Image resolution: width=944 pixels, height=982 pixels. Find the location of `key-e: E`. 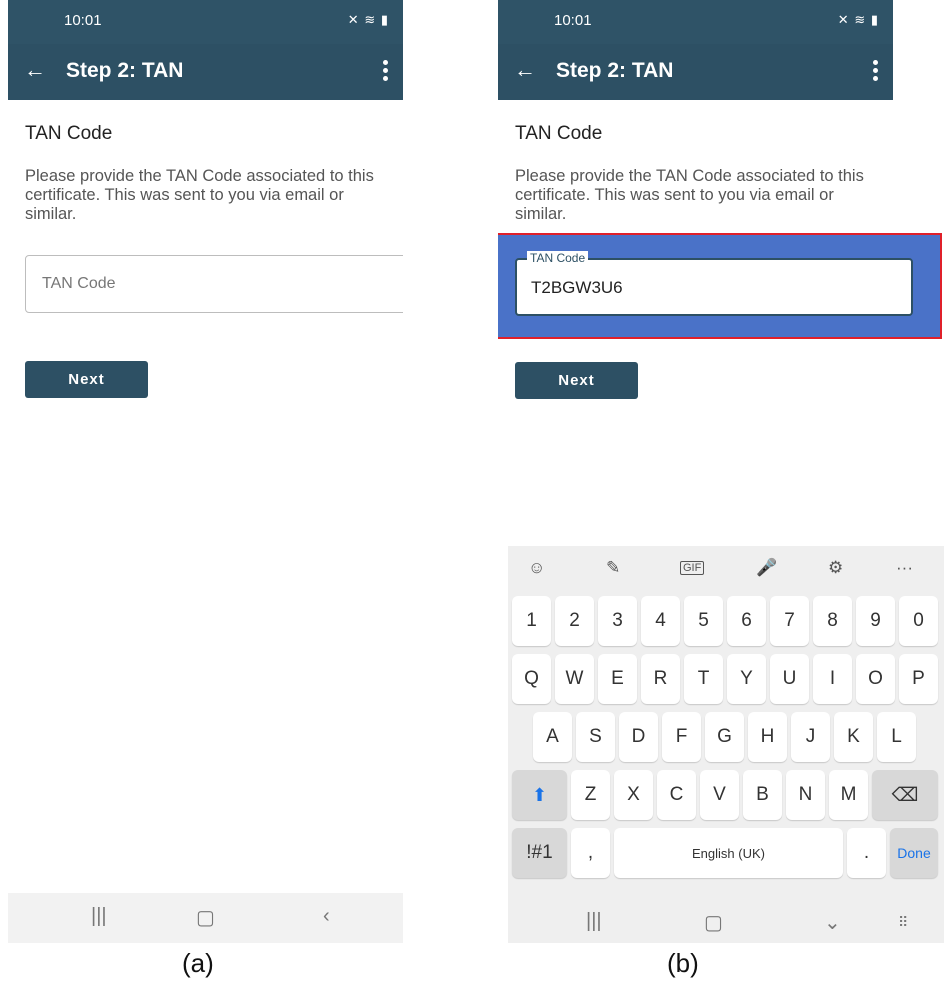

key-e: E is located at coordinates (617, 679).